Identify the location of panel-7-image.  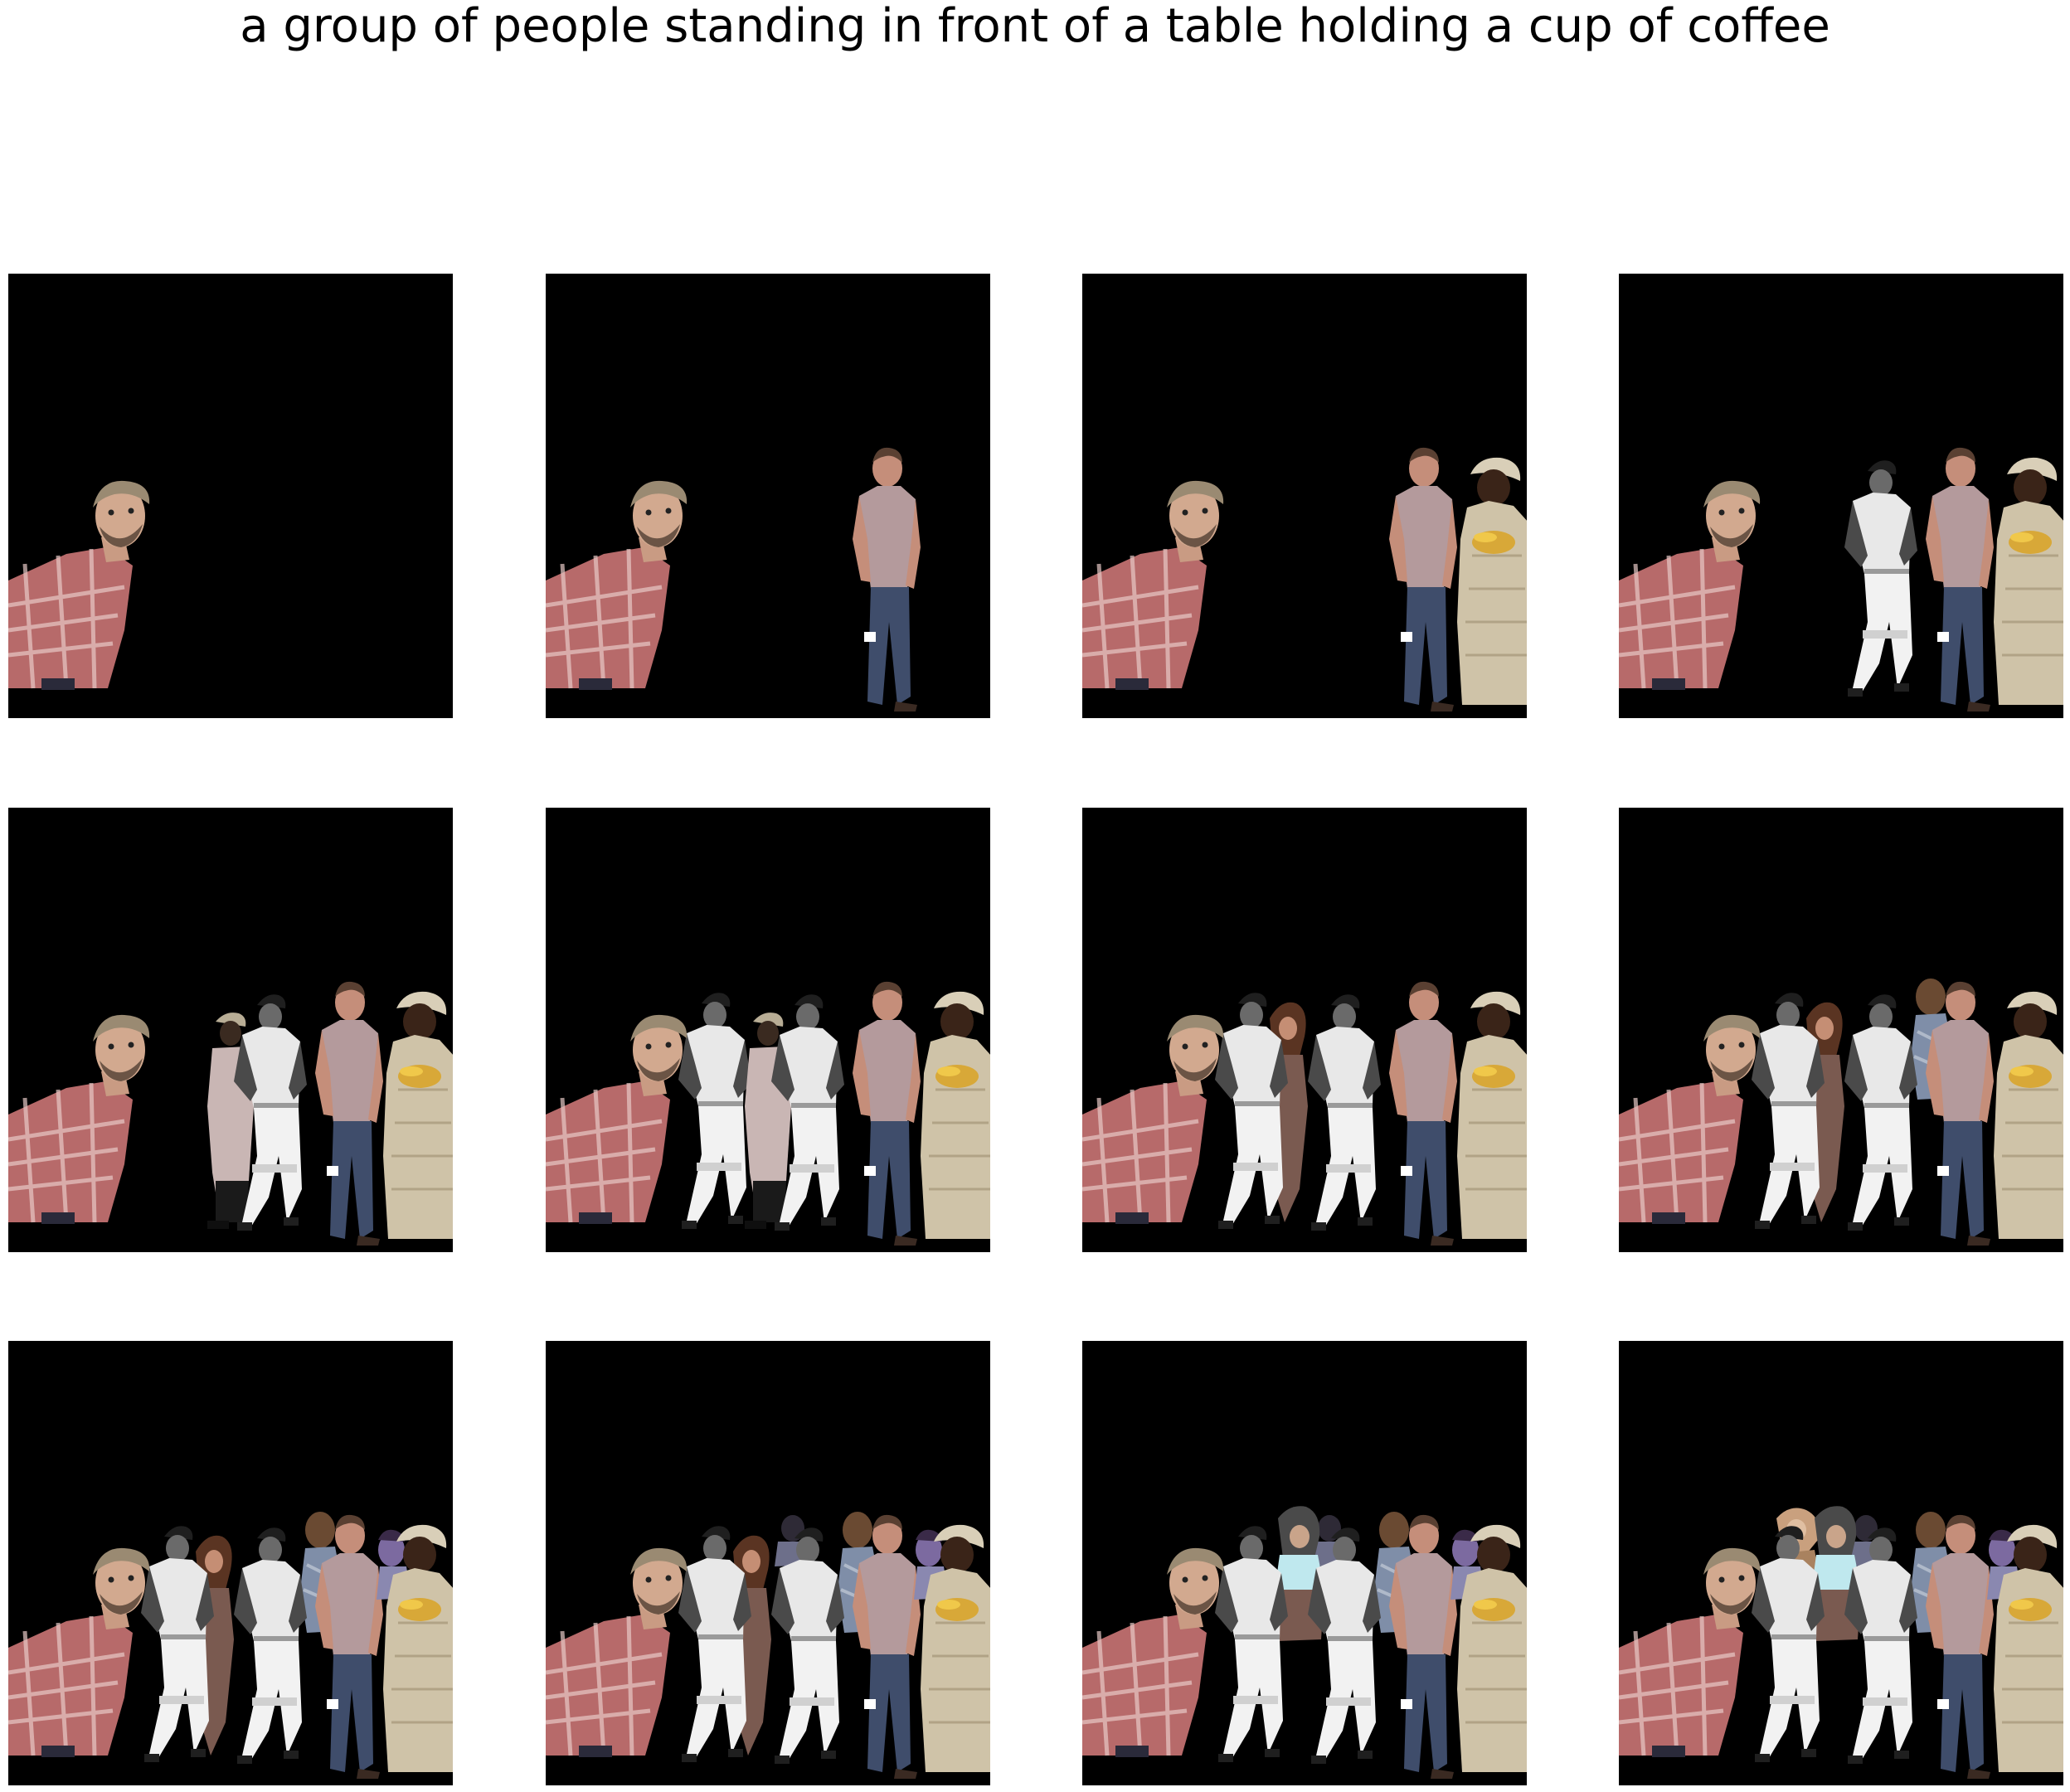
(1305, 1030).